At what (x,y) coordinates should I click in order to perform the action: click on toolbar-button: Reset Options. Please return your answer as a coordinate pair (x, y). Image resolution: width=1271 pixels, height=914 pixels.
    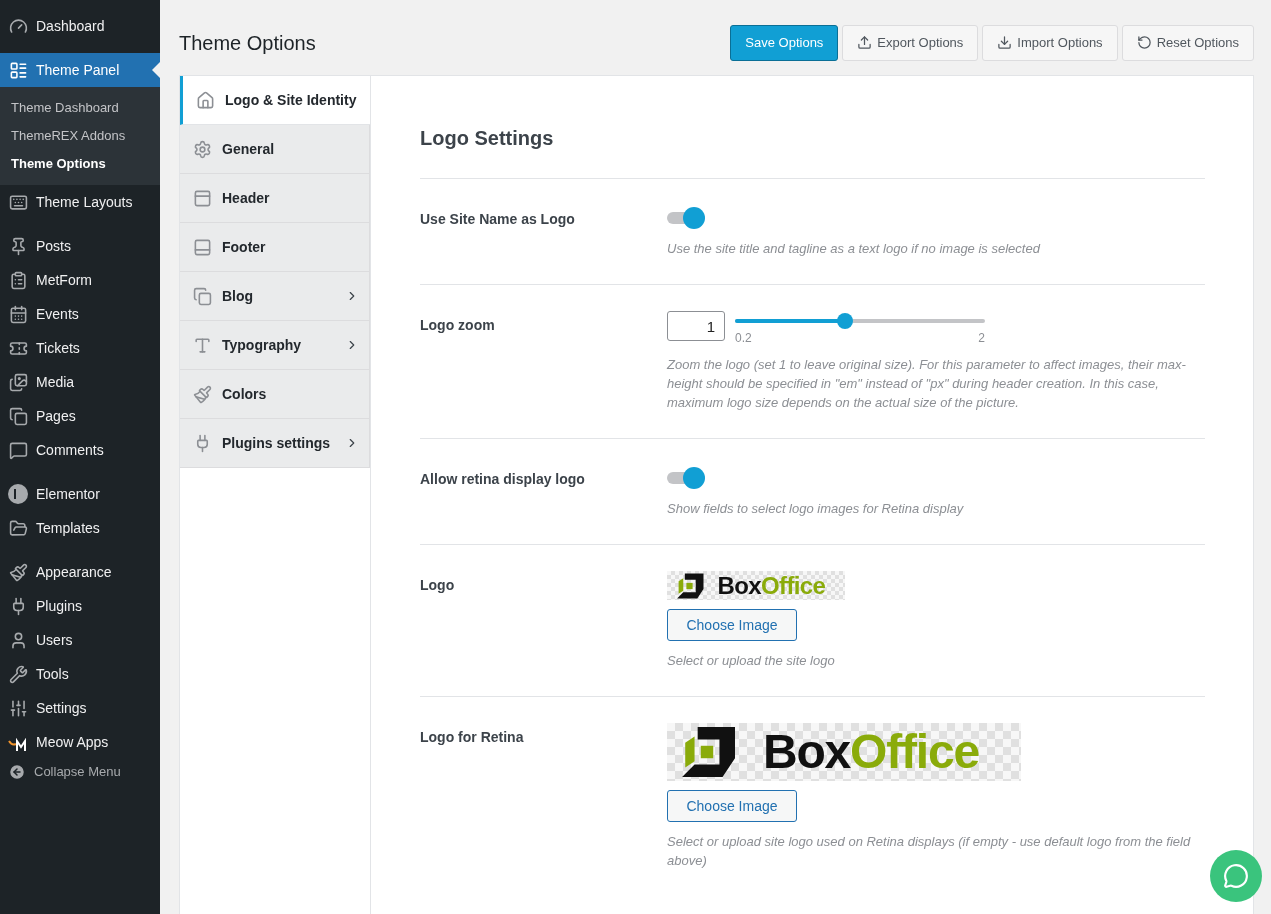
    Looking at the image, I should click on (1187, 42).